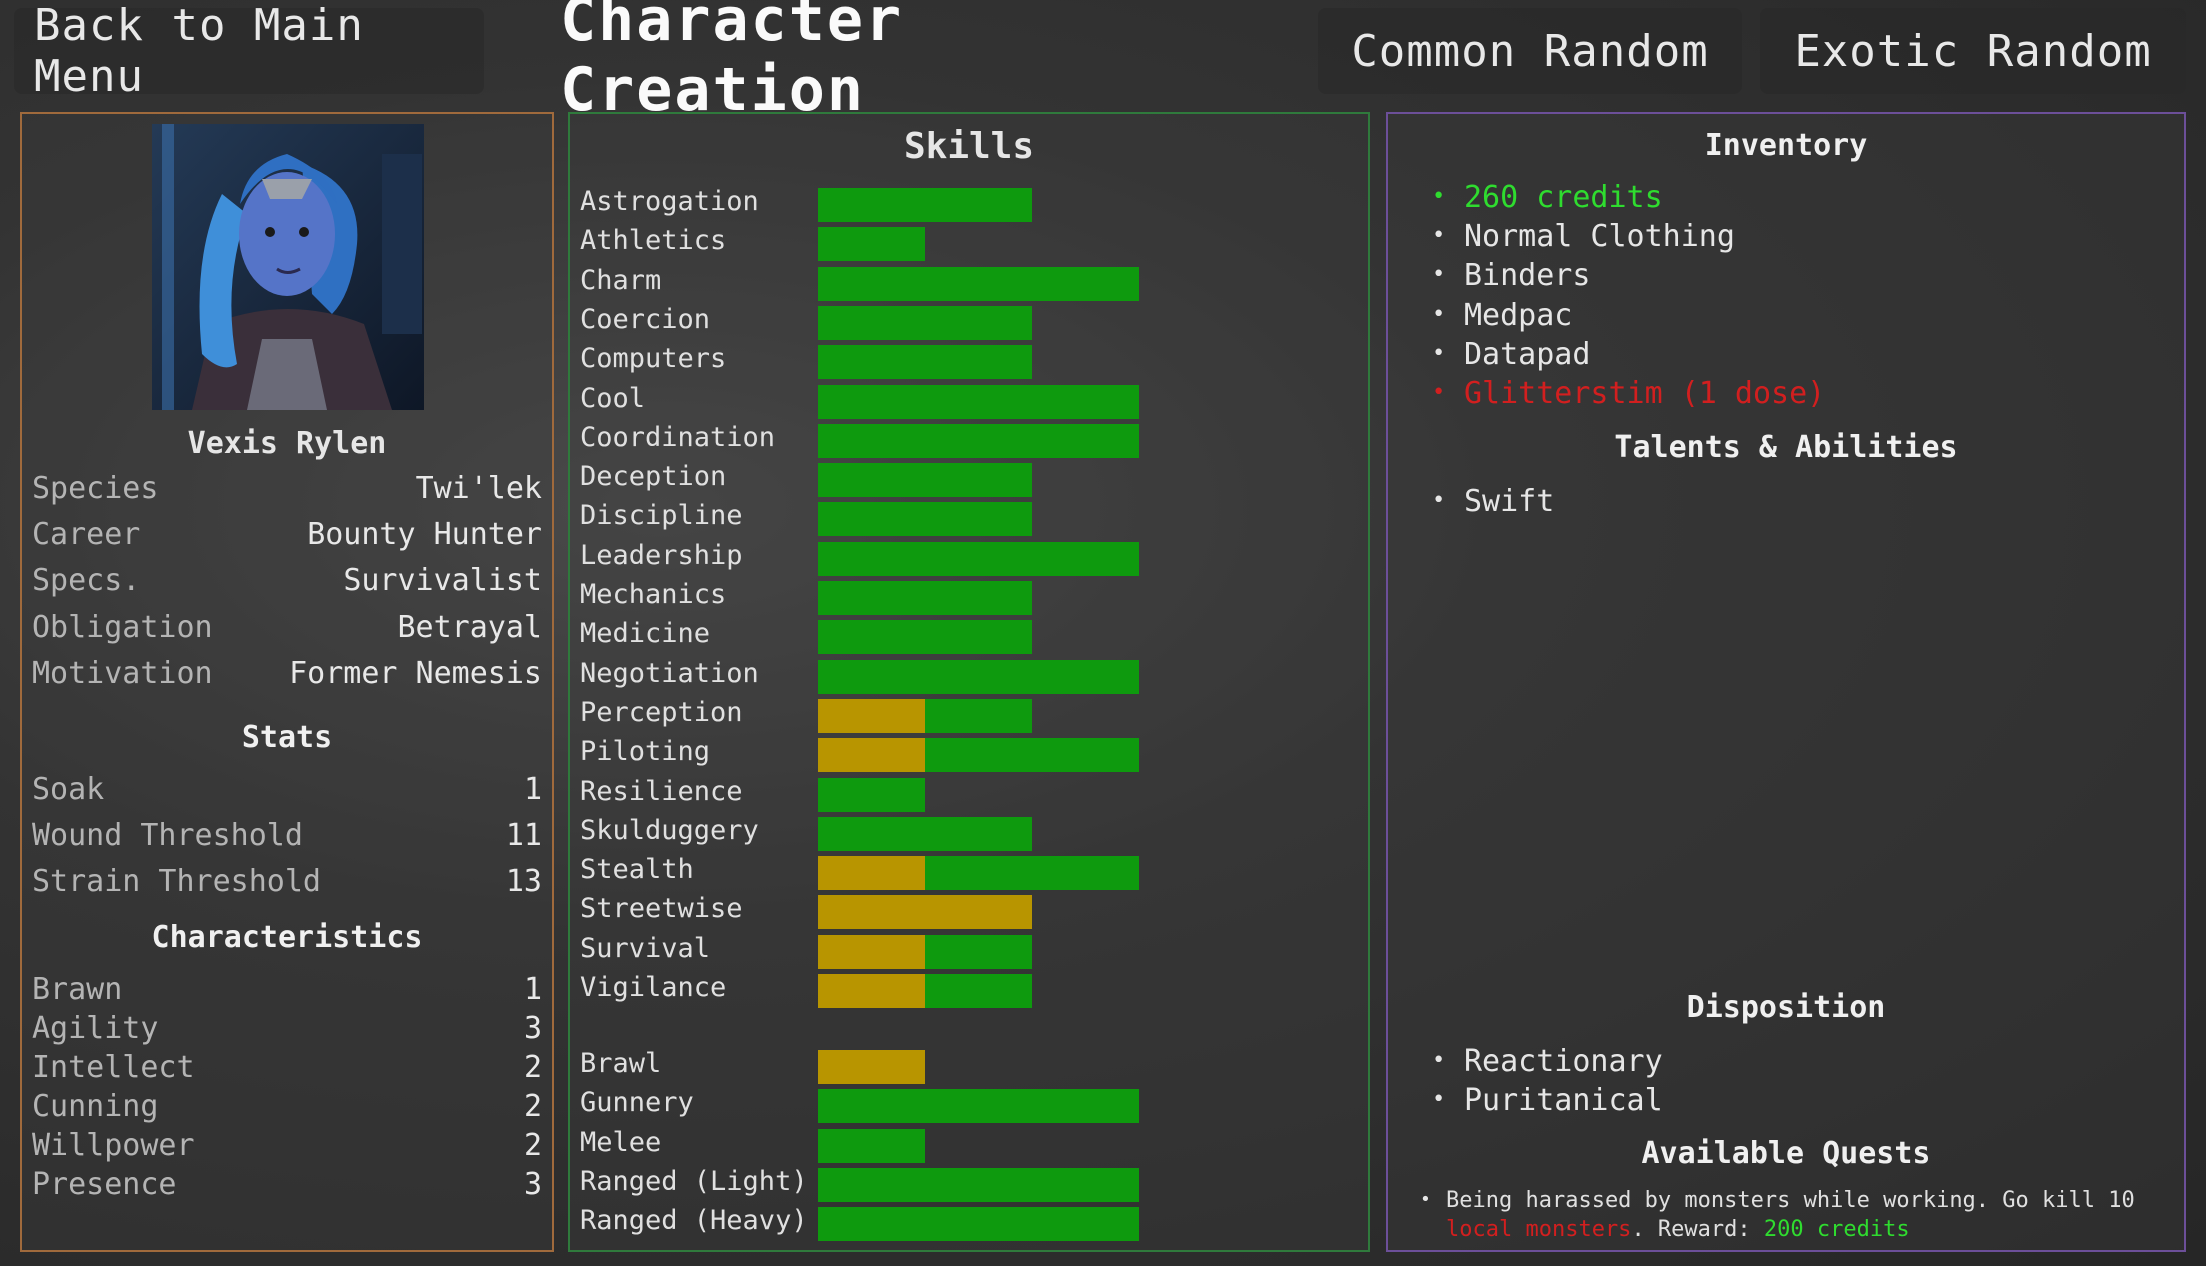 The width and height of the screenshot is (2206, 1266). I want to click on stat-row-soak: Soak 1, so click(287, 789).